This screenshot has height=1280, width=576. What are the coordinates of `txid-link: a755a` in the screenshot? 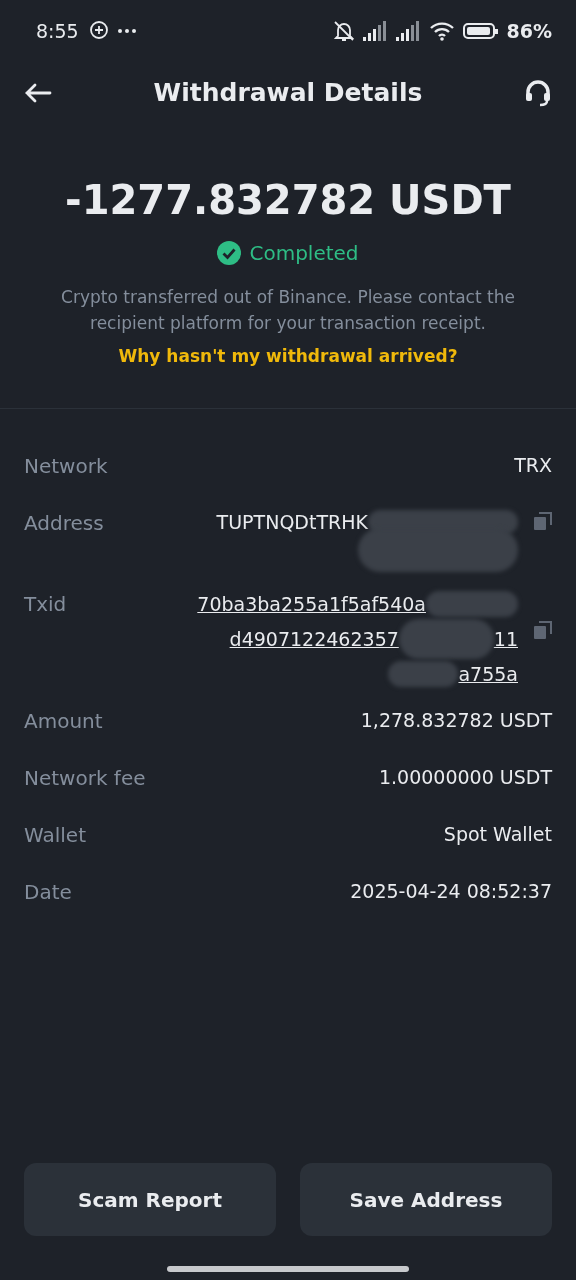 It's located at (488, 673).